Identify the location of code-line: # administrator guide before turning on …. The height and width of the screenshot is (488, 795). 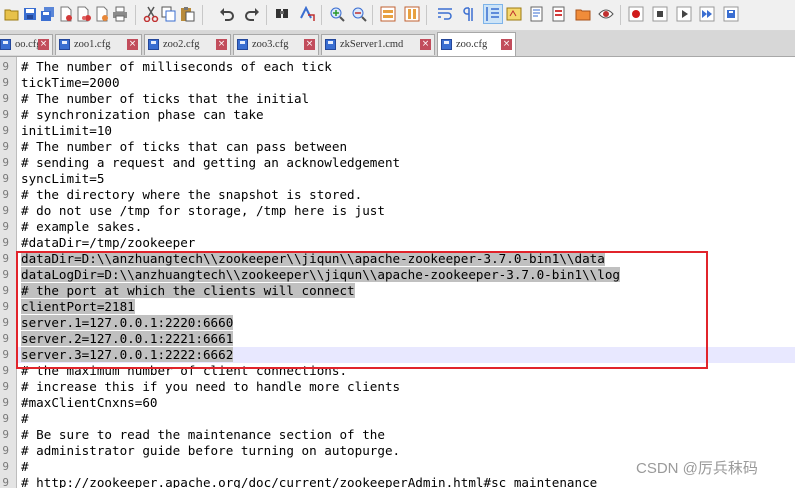
(211, 450).